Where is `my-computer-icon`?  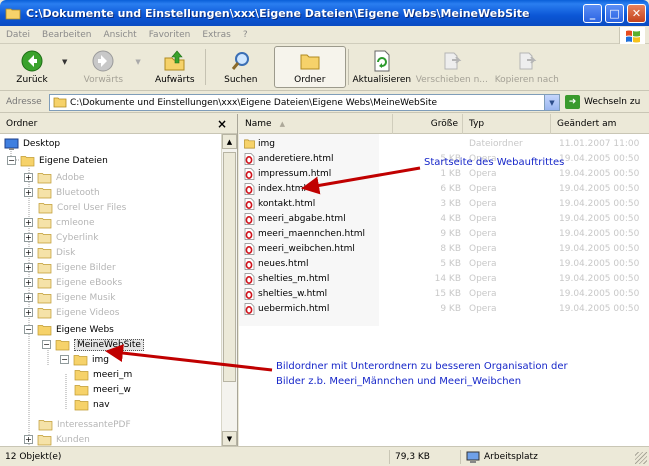
my-computer-icon is located at coordinates (473, 457).